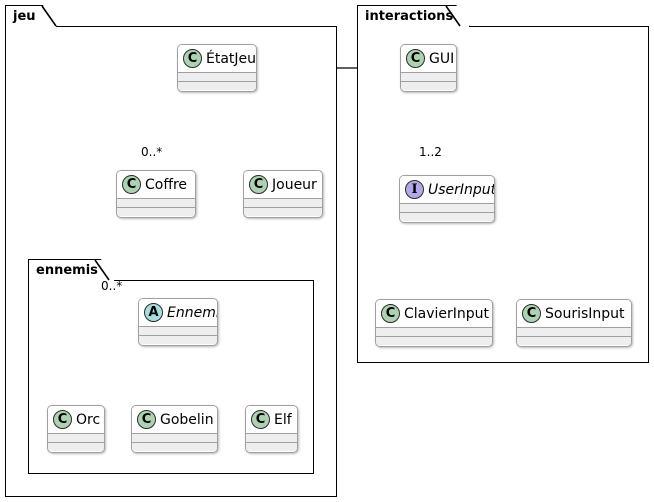 This screenshot has width=654, height=502. Describe the element at coordinates (447, 207) in the screenshot. I see `class-userinput-attributes` at that location.